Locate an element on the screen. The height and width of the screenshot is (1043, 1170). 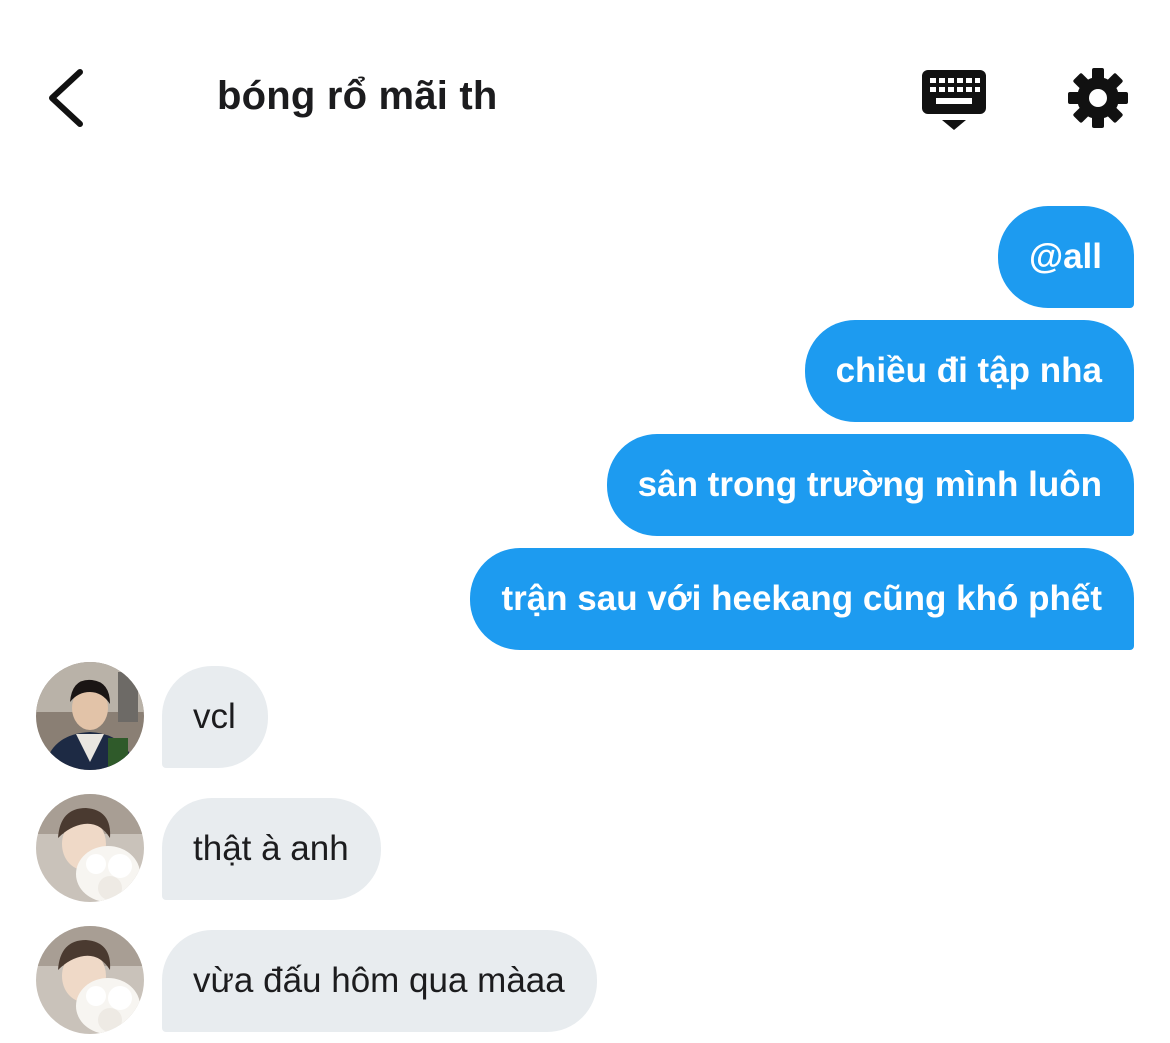
outgoing-message: trận sau với heekang cũng khó phết is located at coordinates (802, 599).